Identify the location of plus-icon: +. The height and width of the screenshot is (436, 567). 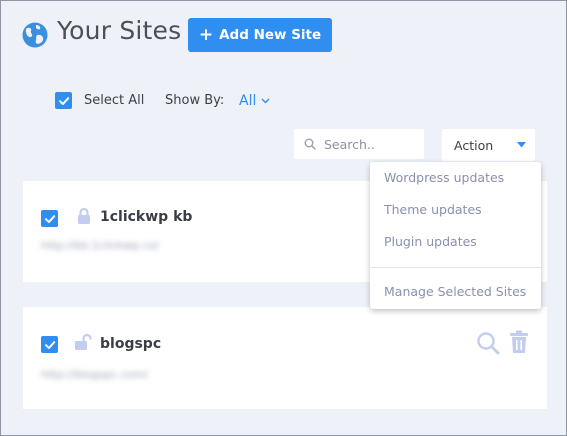
(206, 34).